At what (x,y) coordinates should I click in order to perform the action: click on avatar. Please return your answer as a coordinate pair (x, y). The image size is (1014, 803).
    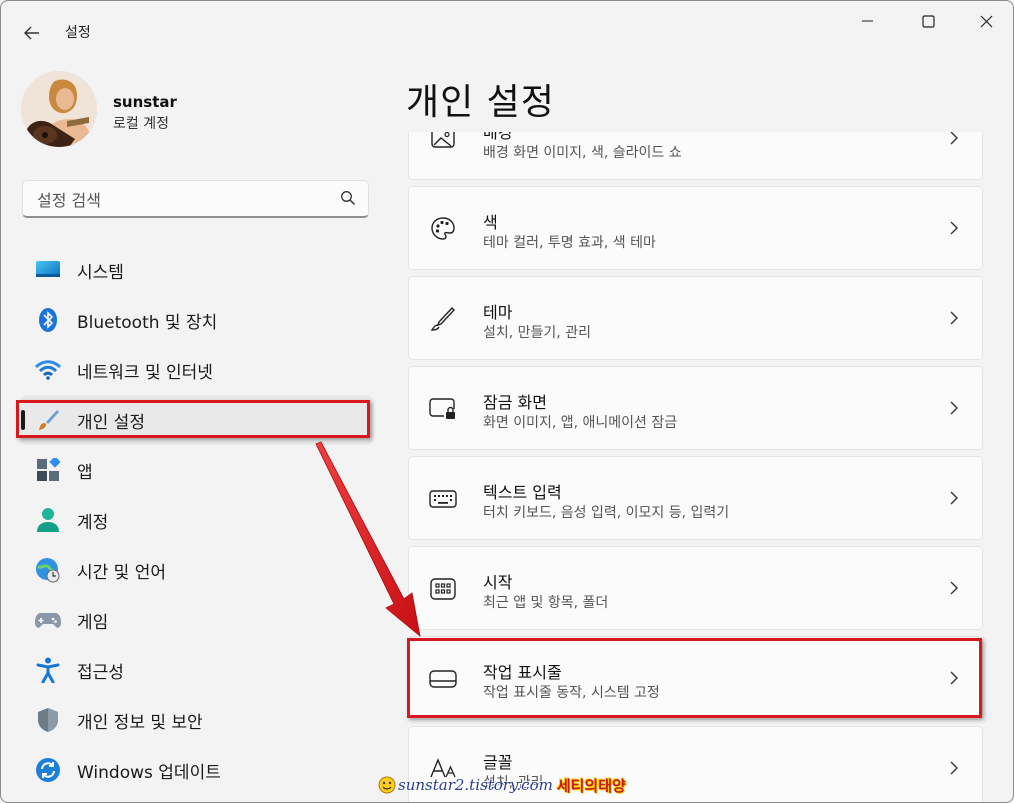
    Looking at the image, I should click on (59, 109).